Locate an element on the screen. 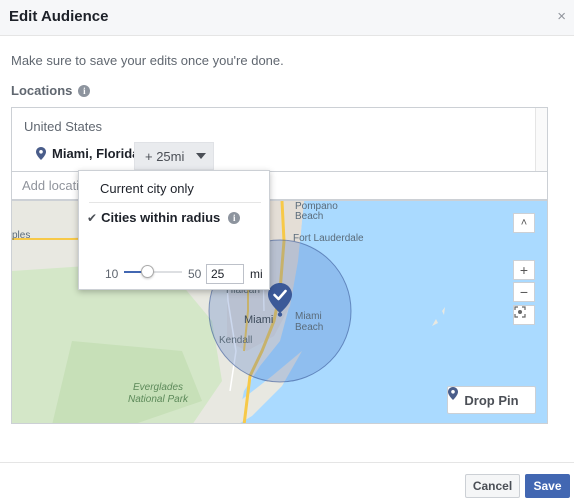 The height and width of the screenshot is (502, 574). locations-label-text: Locations is located at coordinates (42, 90).